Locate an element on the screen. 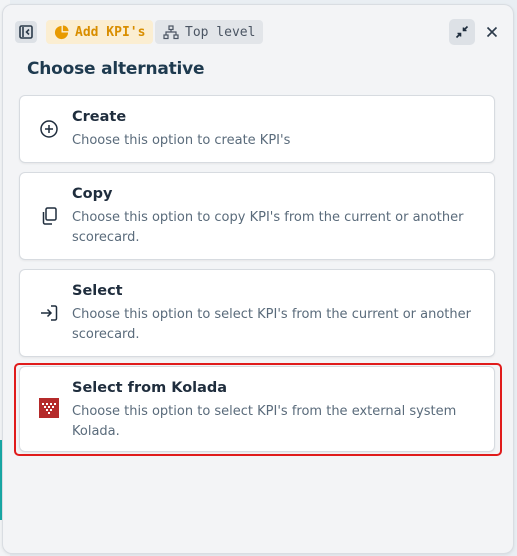 The width and height of the screenshot is (517, 556). collapse-arrows-icon is located at coordinates (462, 32).